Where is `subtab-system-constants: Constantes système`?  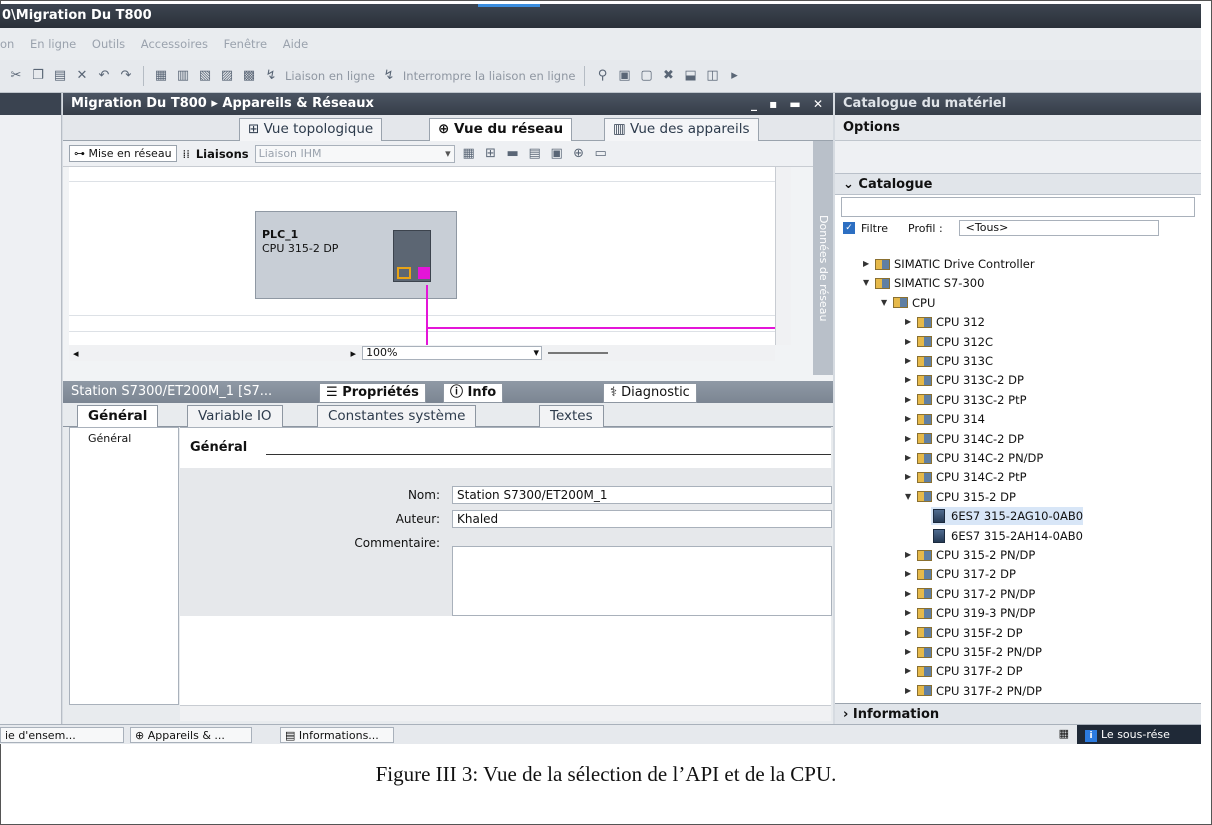 subtab-system-constants: Constantes système is located at coordinates (397, 416).